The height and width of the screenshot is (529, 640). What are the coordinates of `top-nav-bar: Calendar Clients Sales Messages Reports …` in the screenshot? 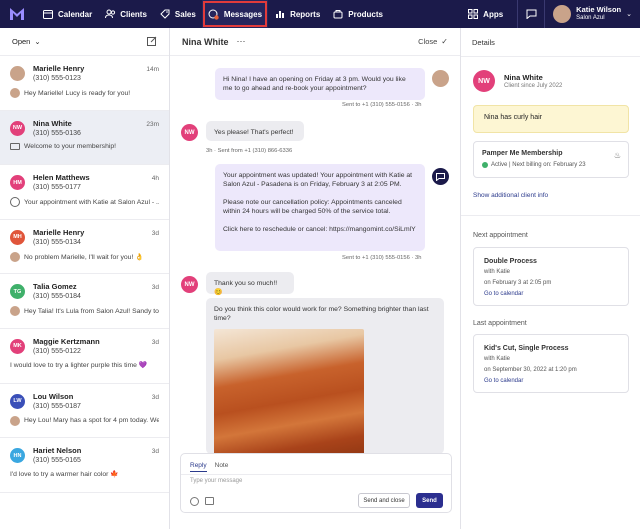 It's located at (320, 14).